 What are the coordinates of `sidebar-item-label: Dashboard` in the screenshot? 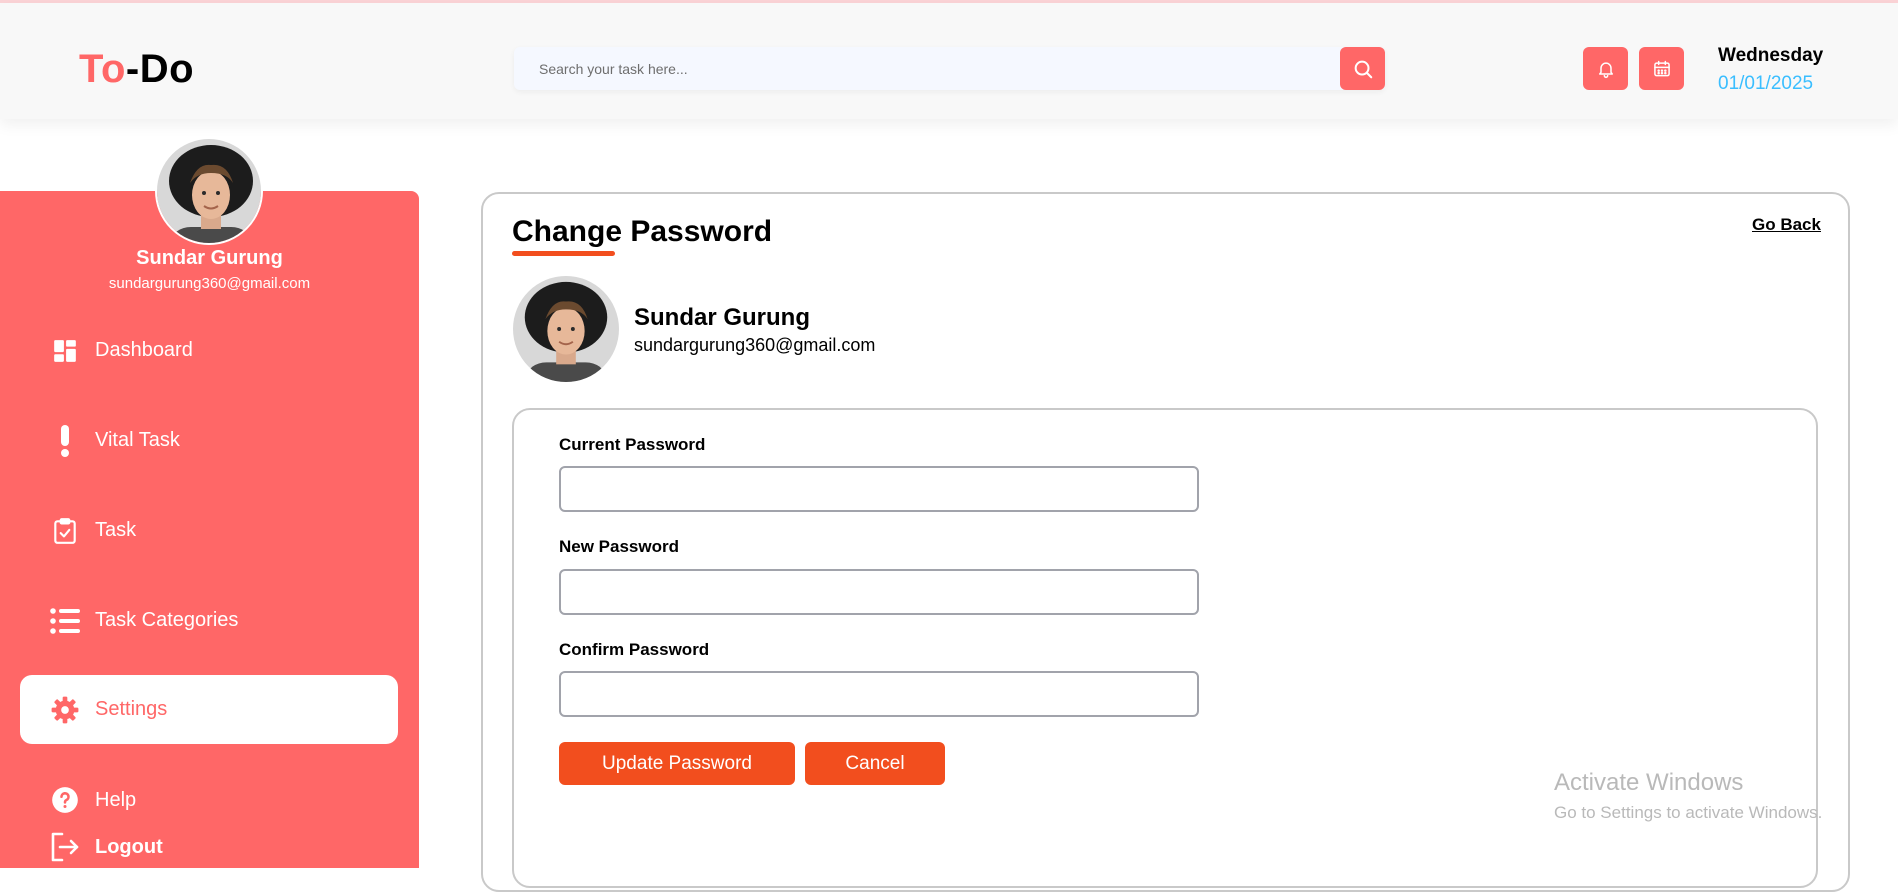 It's located at (144, 350).